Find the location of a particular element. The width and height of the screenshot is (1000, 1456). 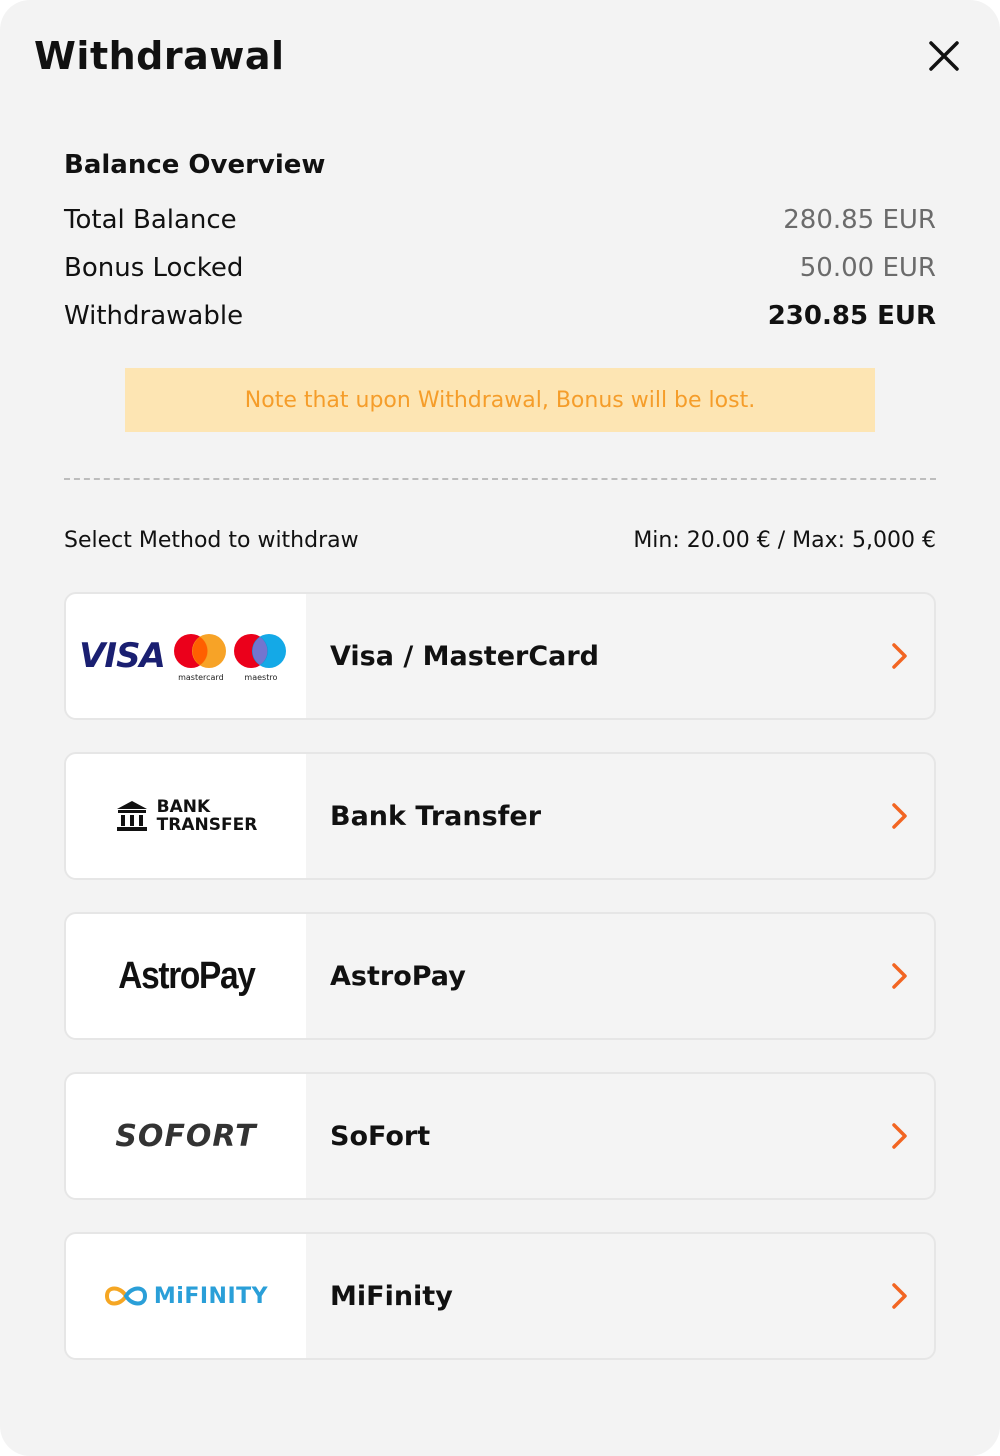

method-mifinity: MiFINITY MiFinity is located at coordinates (500, 1296).